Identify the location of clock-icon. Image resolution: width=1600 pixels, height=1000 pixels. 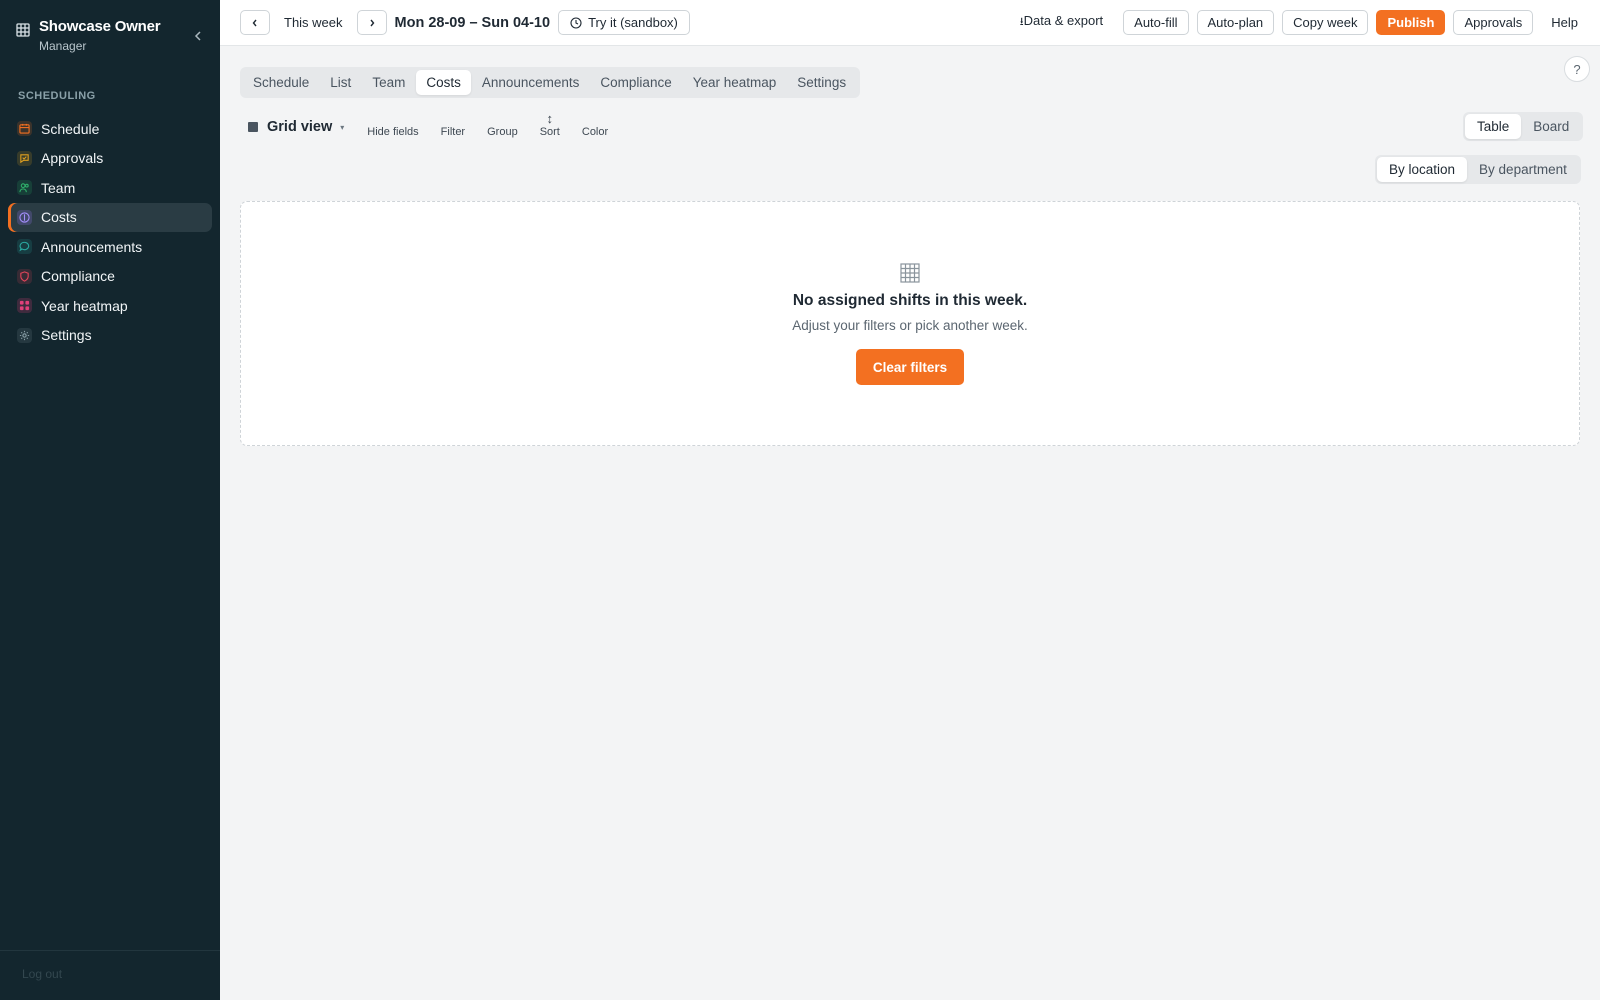
(576, 22).